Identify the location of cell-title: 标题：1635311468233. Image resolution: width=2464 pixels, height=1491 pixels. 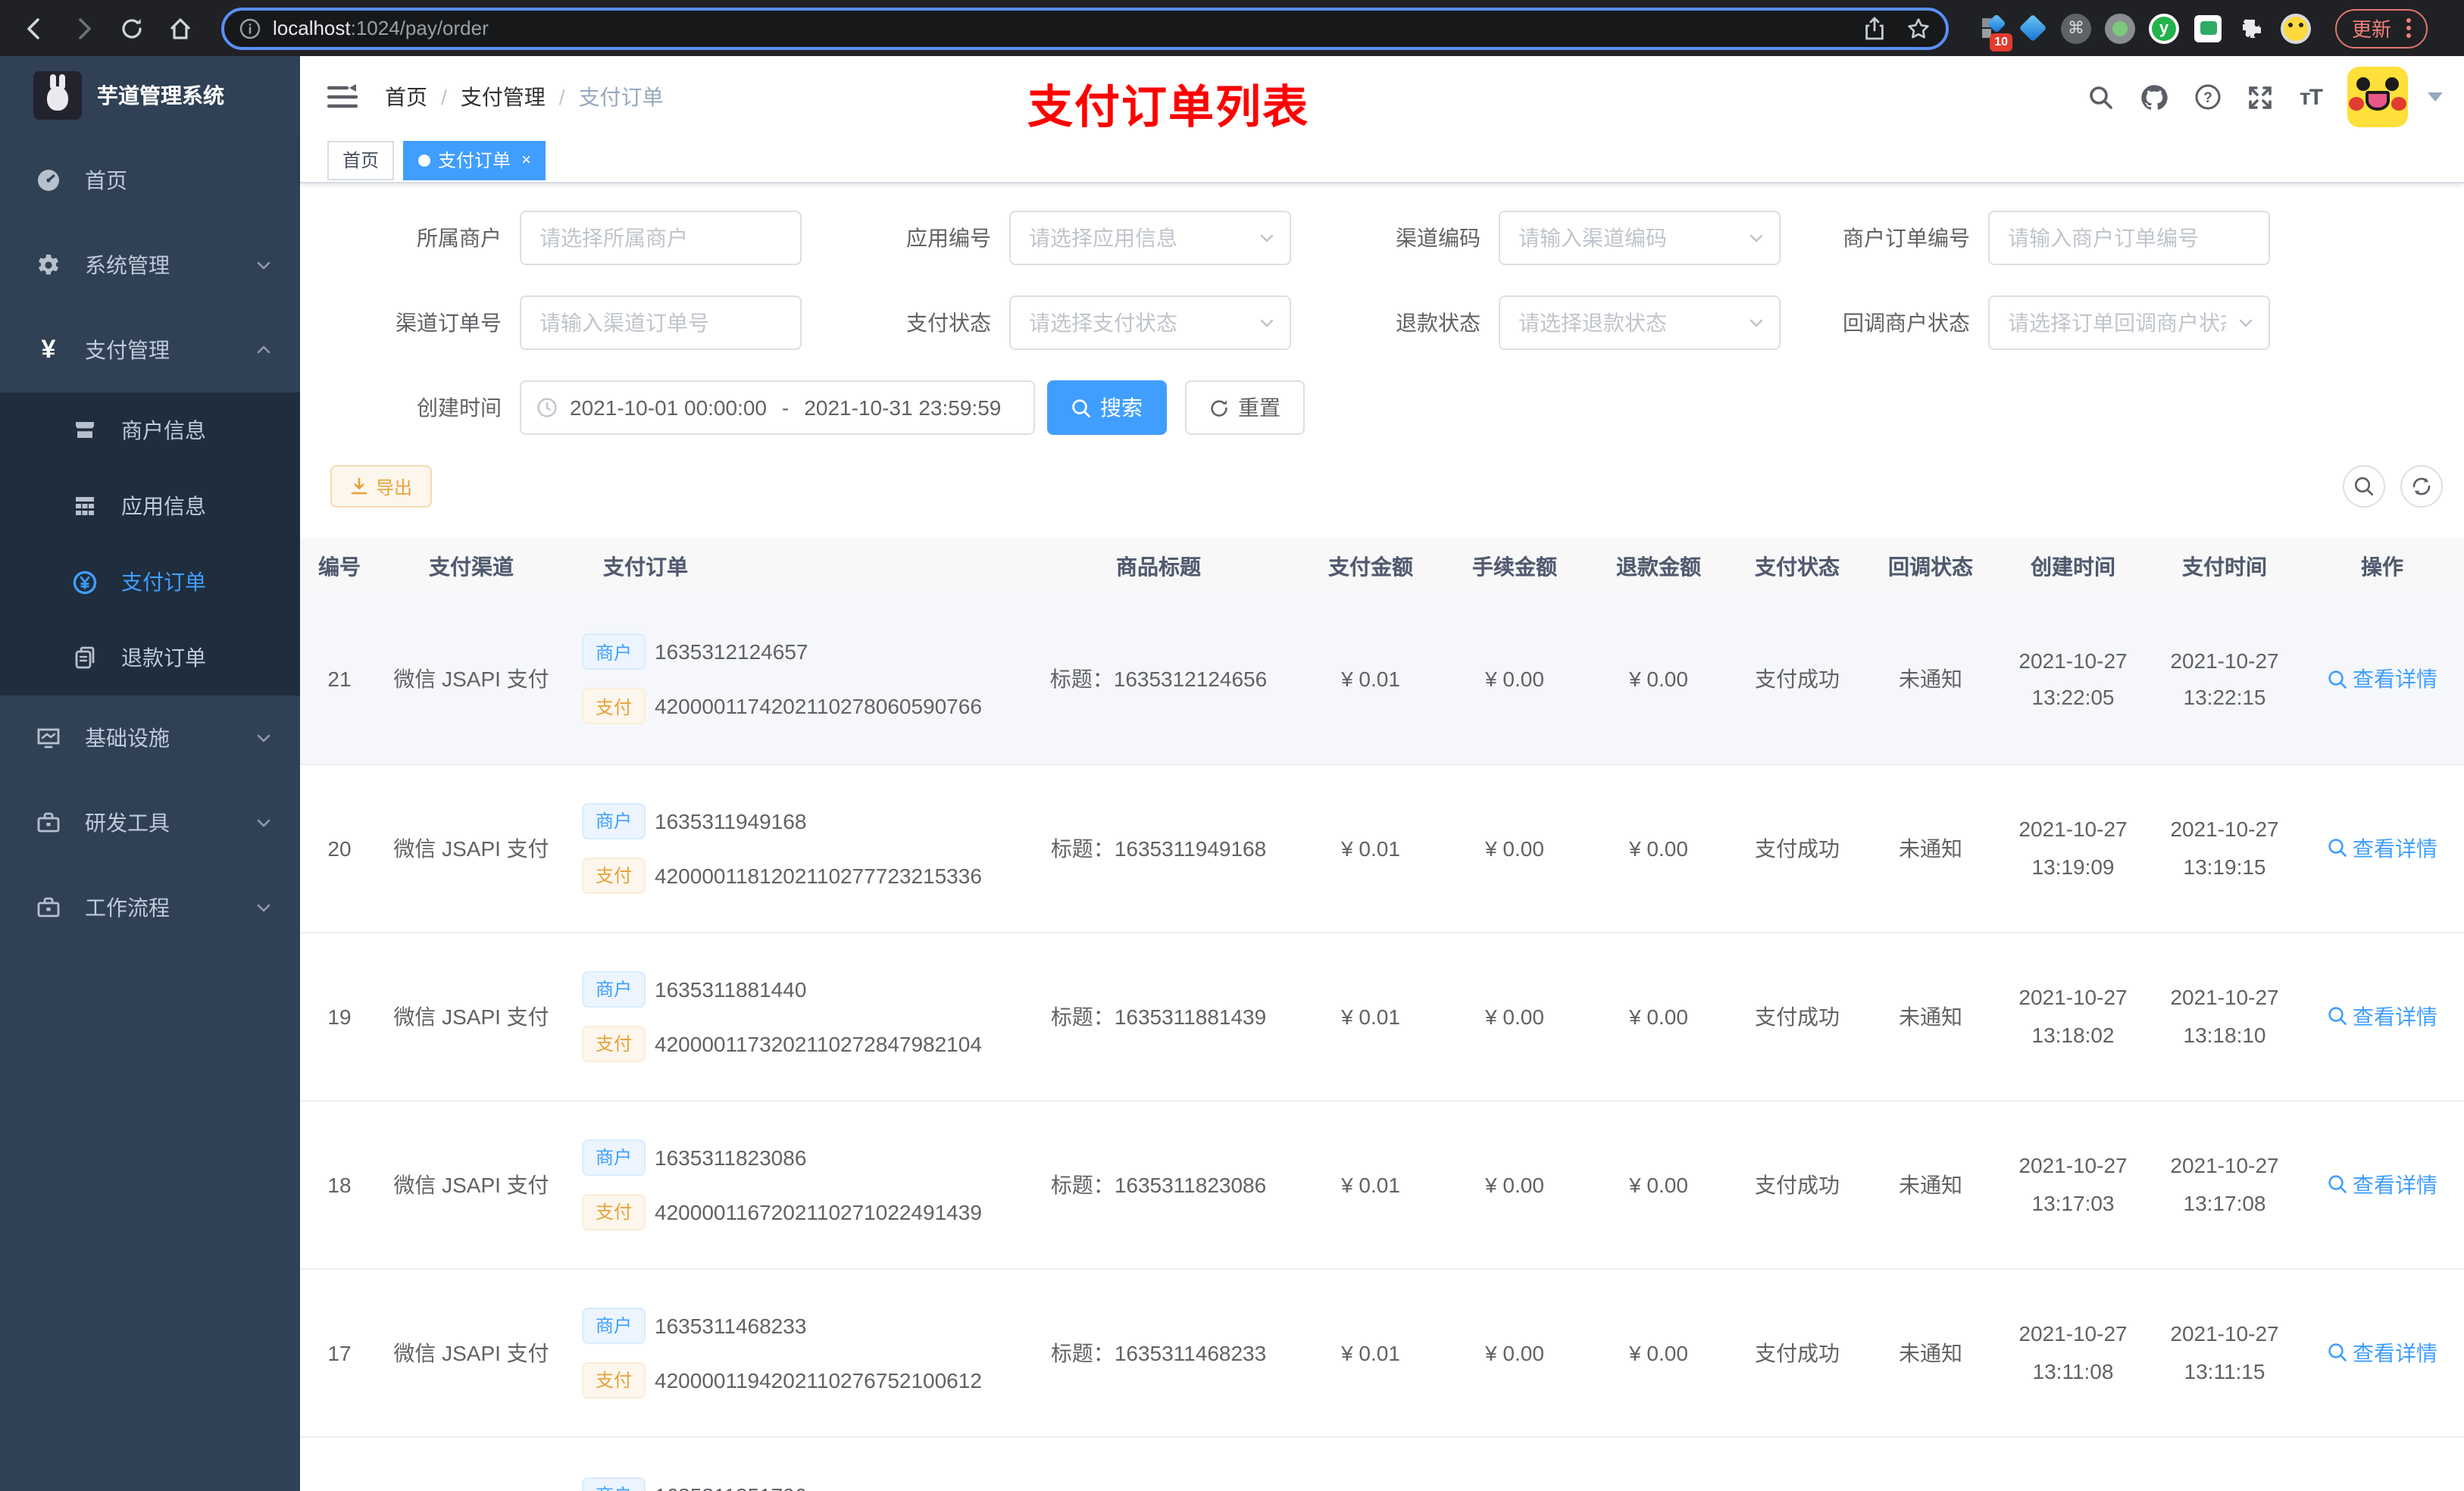
(1158, 1352).